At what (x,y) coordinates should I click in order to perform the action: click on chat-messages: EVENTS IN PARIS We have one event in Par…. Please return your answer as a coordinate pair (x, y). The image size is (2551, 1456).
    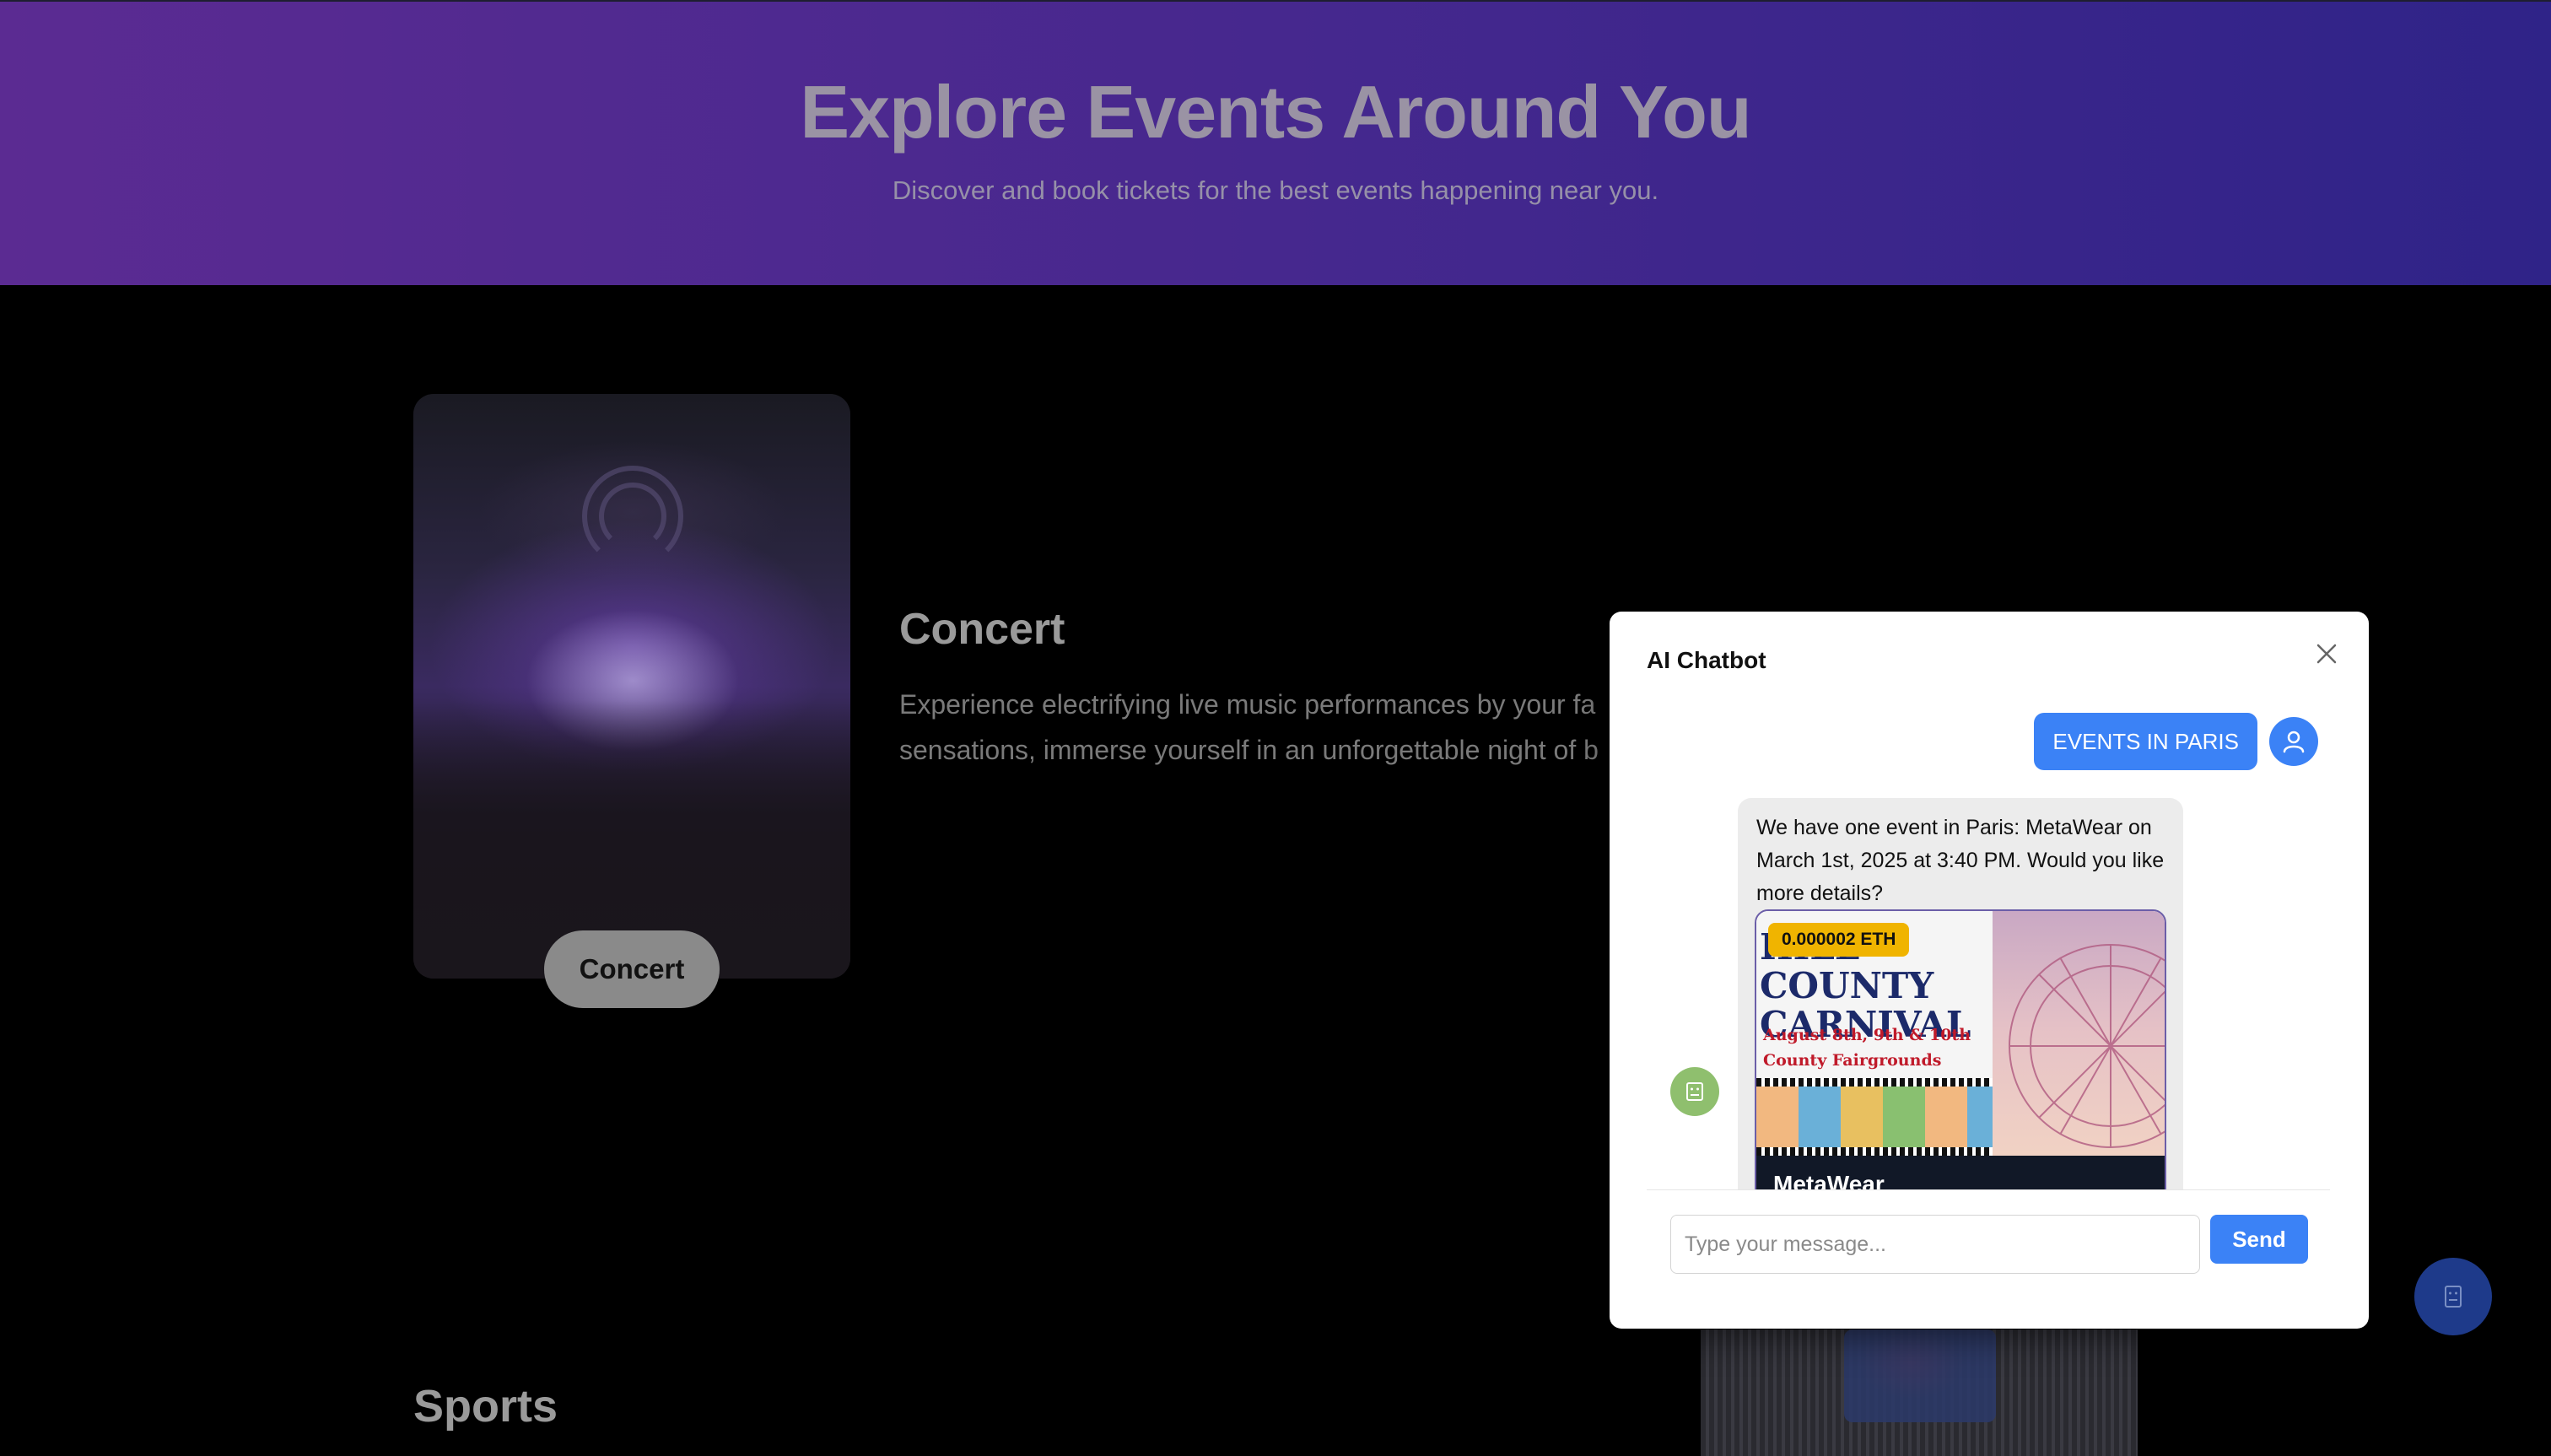
    Looking at the image, I should click on (1988, 951).